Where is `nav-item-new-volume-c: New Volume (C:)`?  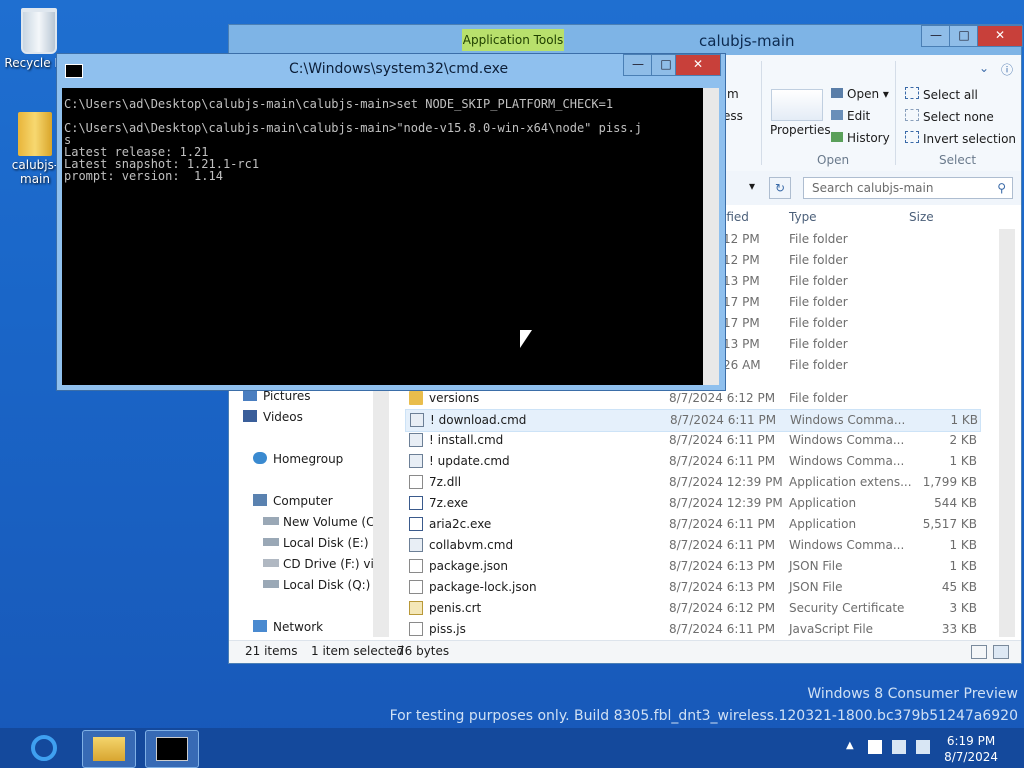
nav-item-new-volume-c: New Volume (C:) is located at coordinates (323, 522).